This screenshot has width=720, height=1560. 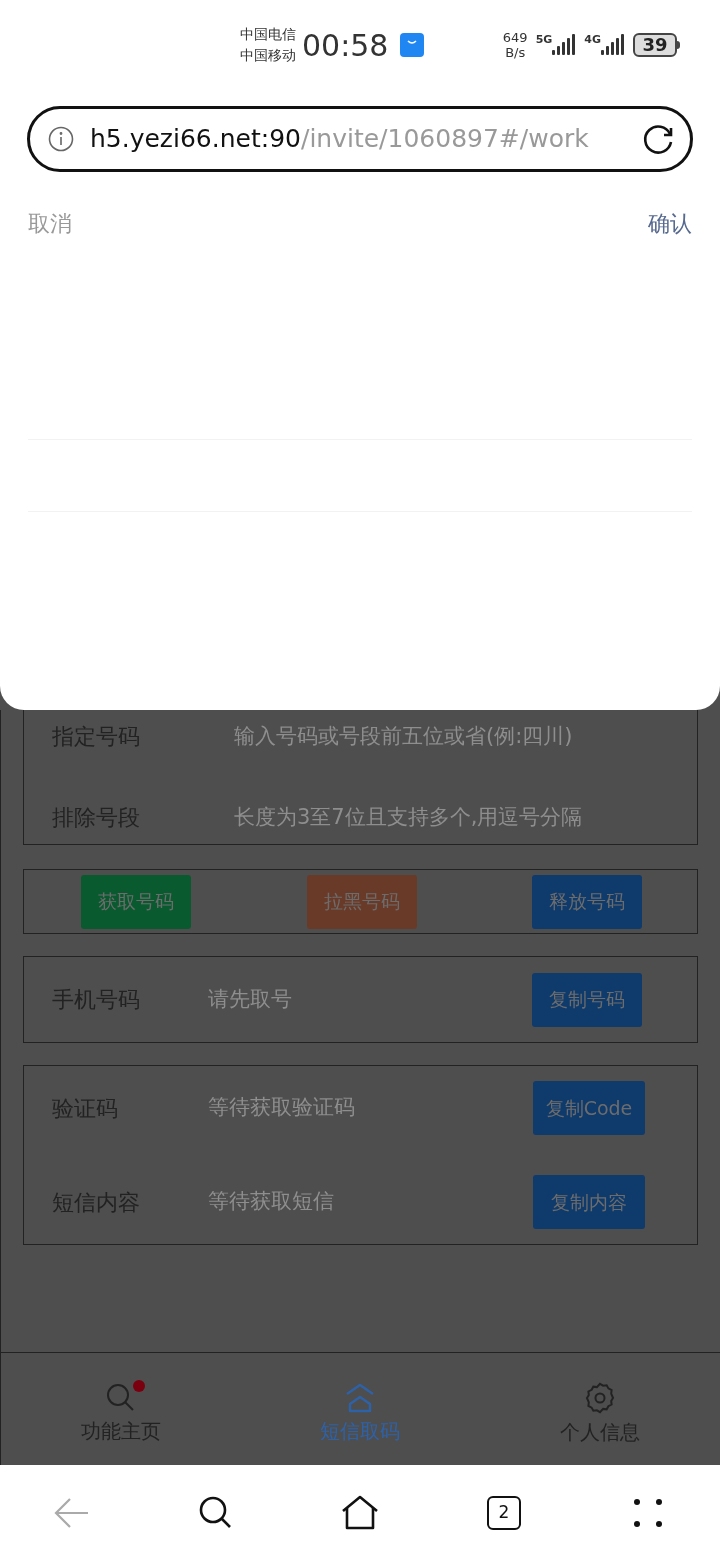 I want to click on clock: 00:58, so click(x=345, y=45).